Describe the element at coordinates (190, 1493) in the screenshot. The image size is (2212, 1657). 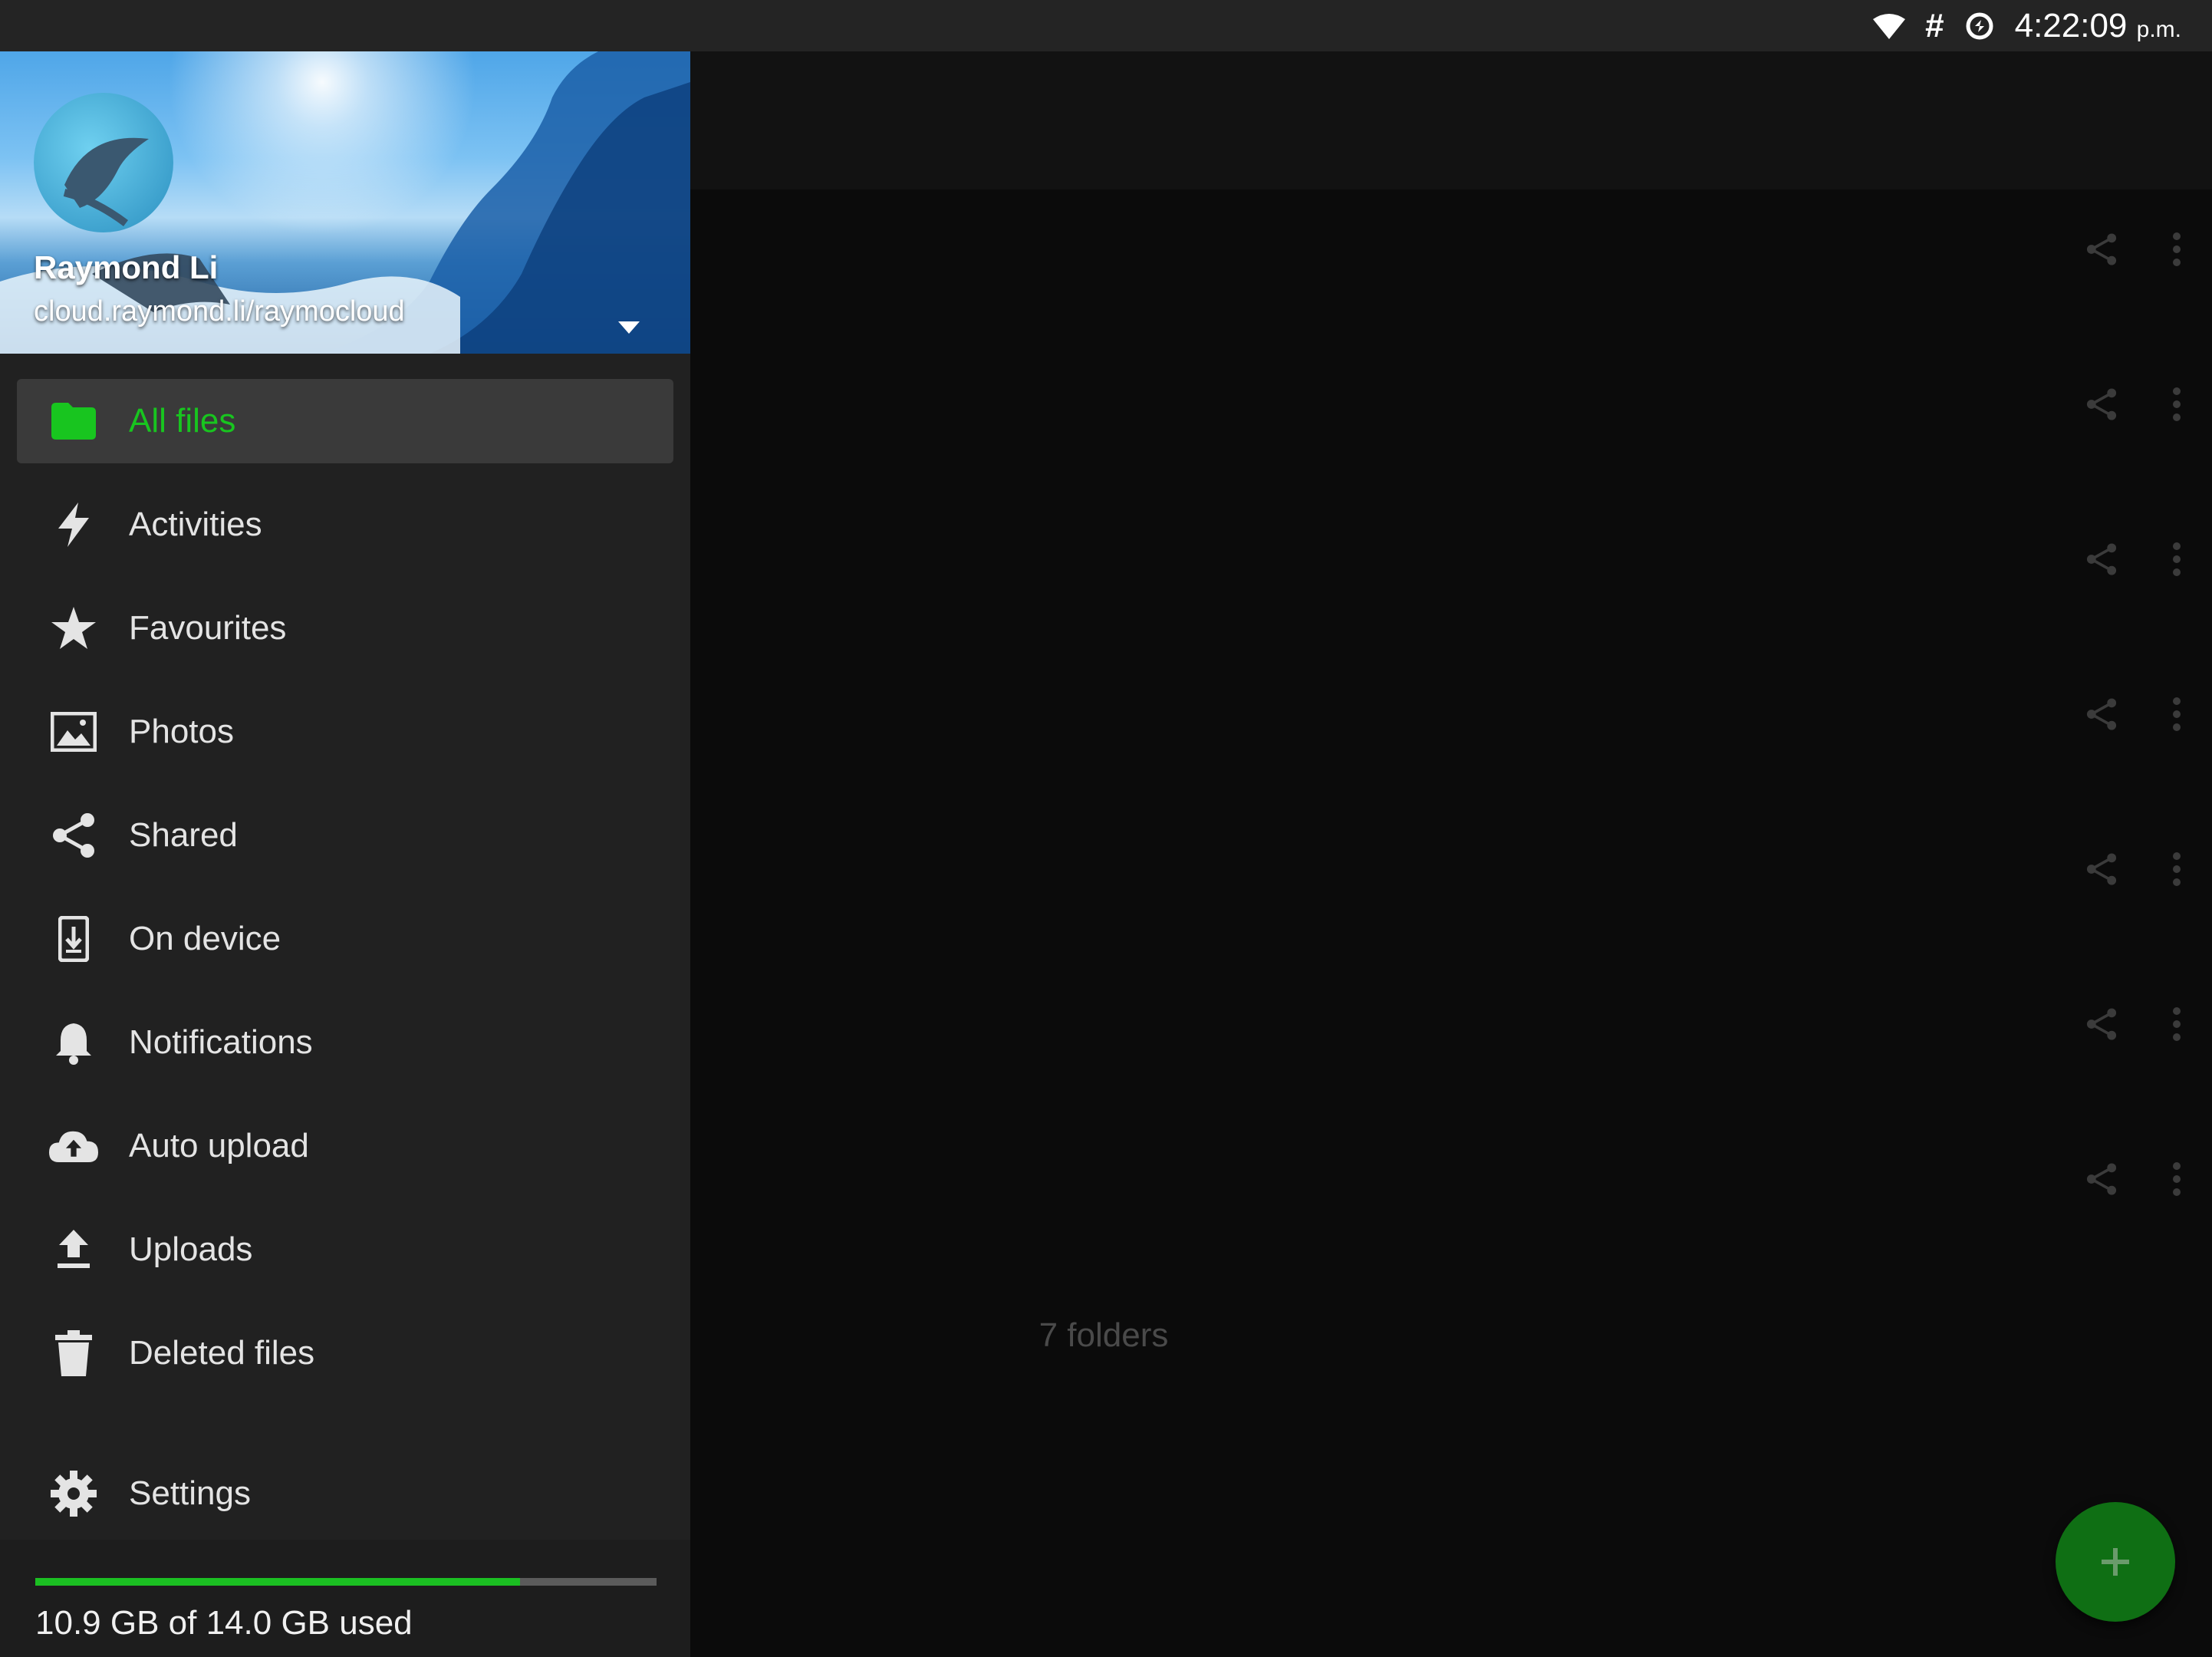
I see `sidebar-item-label: Settings` at that location.